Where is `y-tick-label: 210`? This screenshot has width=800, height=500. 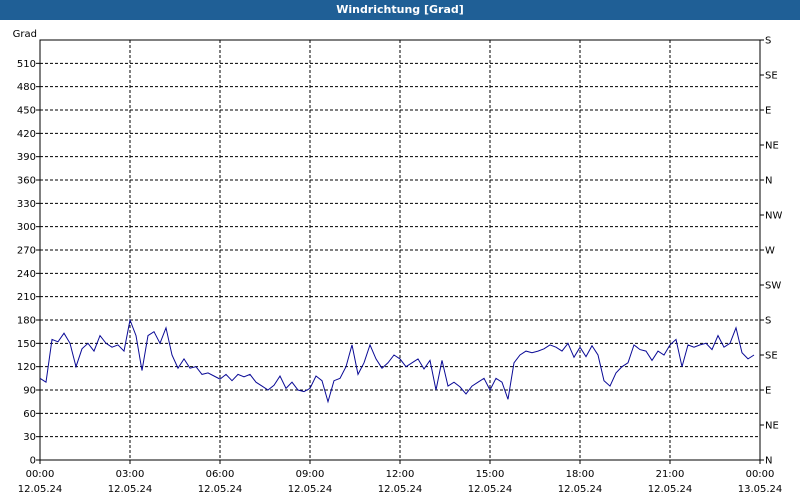
y-tick-label: 210 is located at coordinates (26, 297).